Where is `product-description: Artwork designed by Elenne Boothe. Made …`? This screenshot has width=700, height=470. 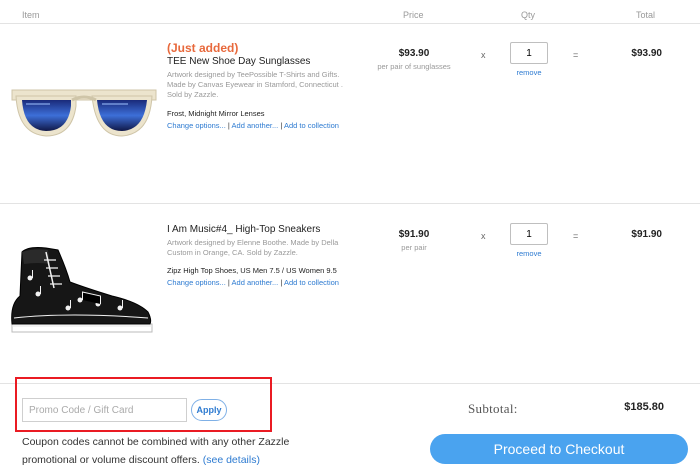
product-description: Artwork designed by Elenne Boothe. Made … is located at coordinates (253, 247).